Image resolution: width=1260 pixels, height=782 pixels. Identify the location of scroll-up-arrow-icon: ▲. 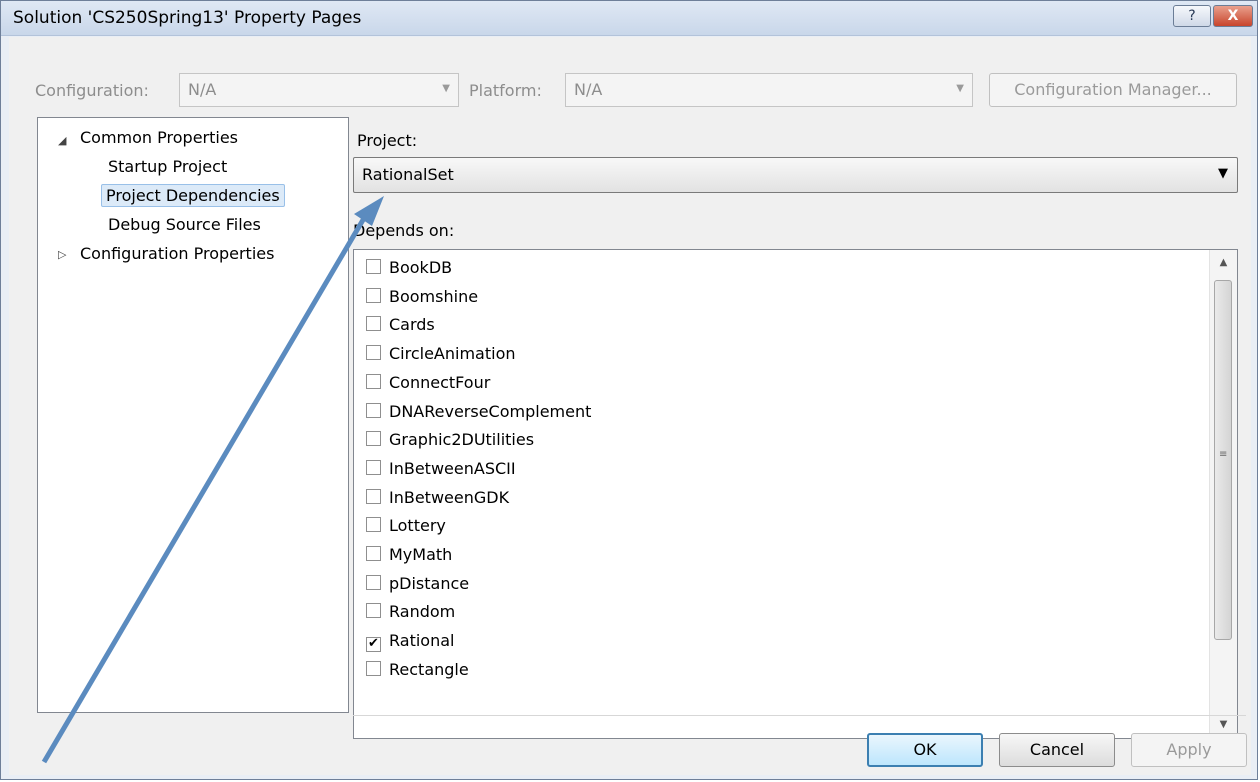
(1223, 263).